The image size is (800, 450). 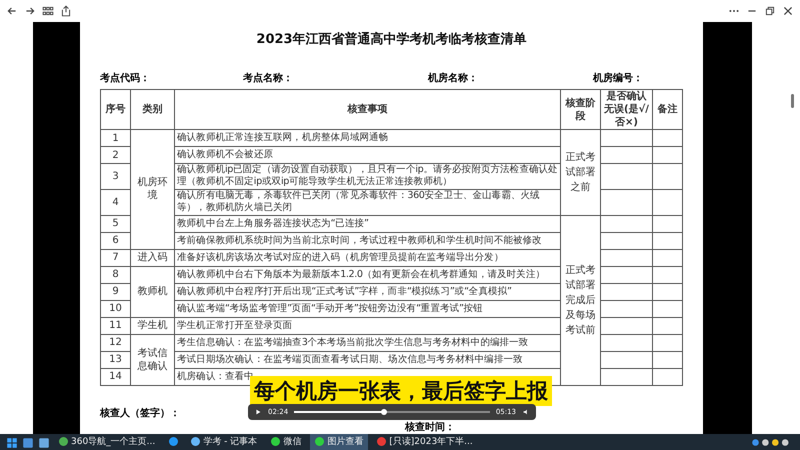 What do you see at coordinates (152, 360) in the screenshot?
I see `table-cell: 考试信息确认` at bounding box center [152, 360].